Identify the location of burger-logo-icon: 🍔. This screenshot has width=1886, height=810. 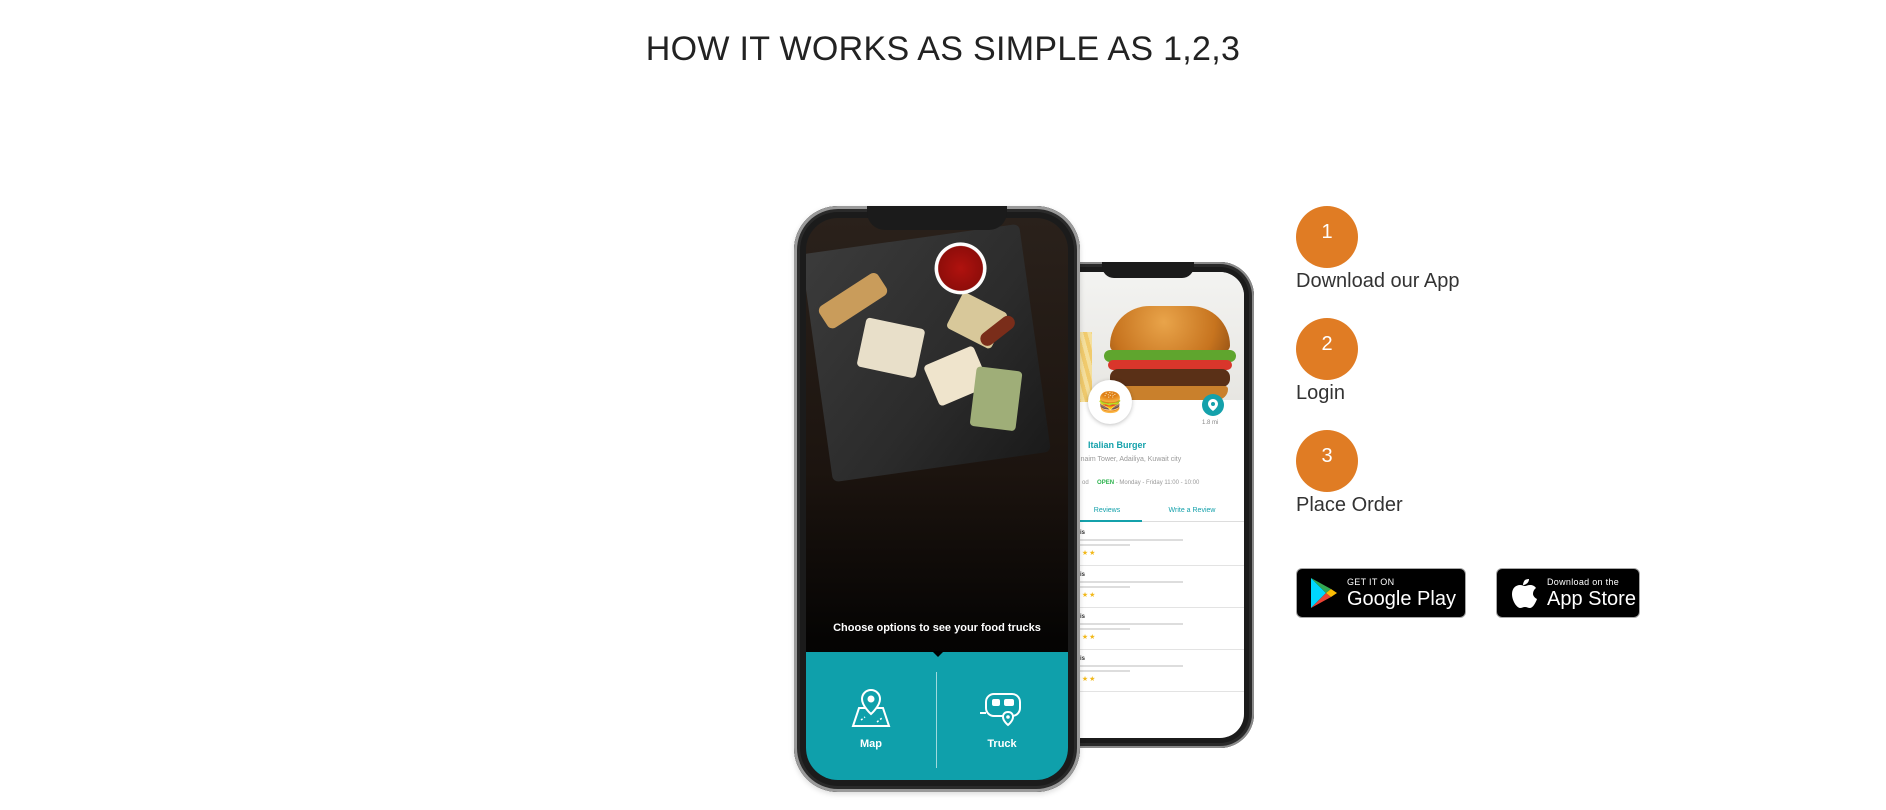
(1110, 402).